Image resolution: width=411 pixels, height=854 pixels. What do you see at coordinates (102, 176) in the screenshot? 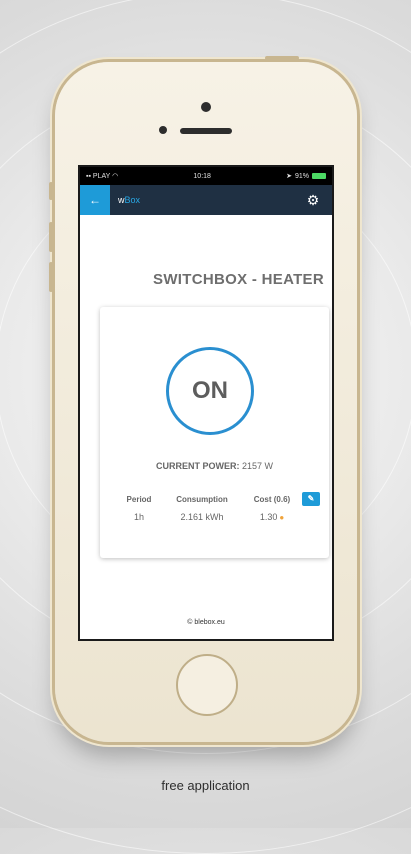
I see `carrier-label: ▪▪ PLAY ◠` at bounding box center [102, 176].